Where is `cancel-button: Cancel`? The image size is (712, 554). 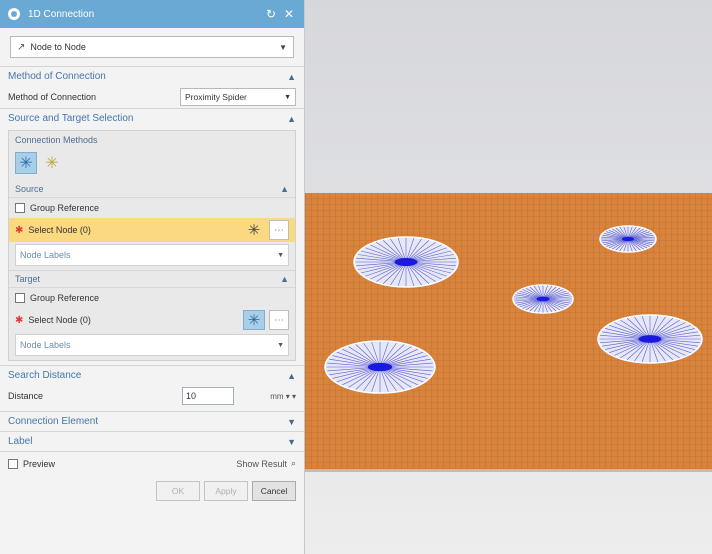
cancel-button: Cancel is located at coordinates (274, 491).